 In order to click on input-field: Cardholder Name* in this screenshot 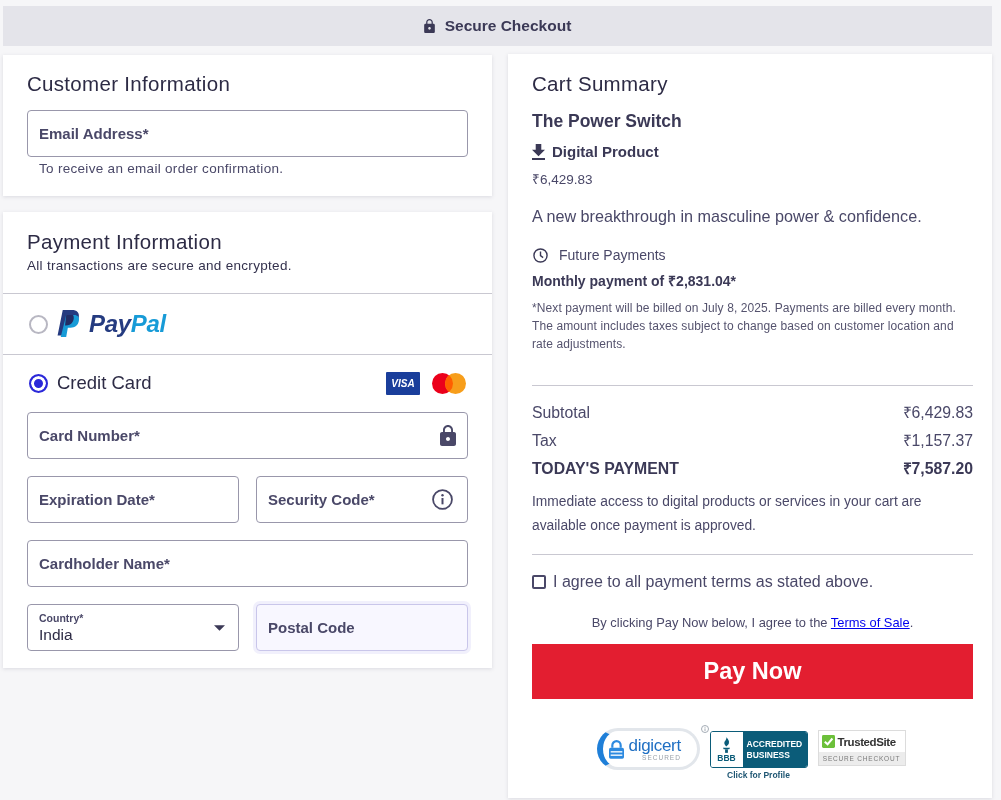, I will do `click(247, 563)`.